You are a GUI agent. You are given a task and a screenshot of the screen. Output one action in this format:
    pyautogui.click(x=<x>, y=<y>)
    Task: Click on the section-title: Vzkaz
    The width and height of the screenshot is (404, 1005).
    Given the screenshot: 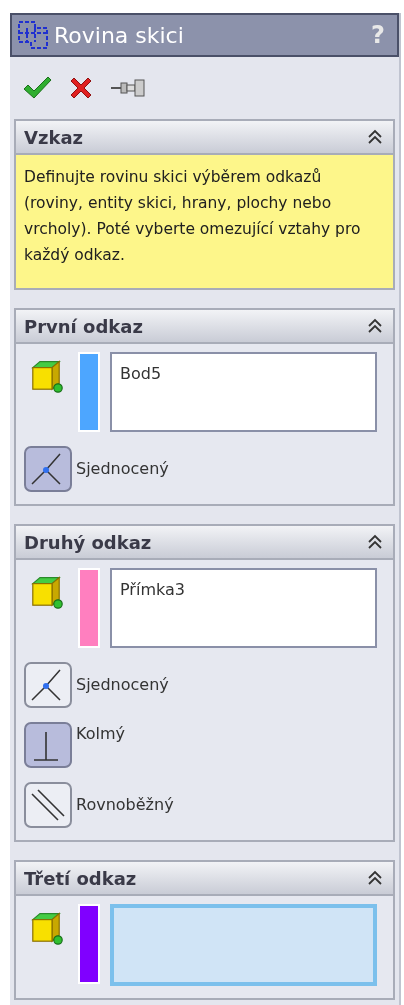 What is the action you would take?
    pyautogui.click(x=53, y=137)
    